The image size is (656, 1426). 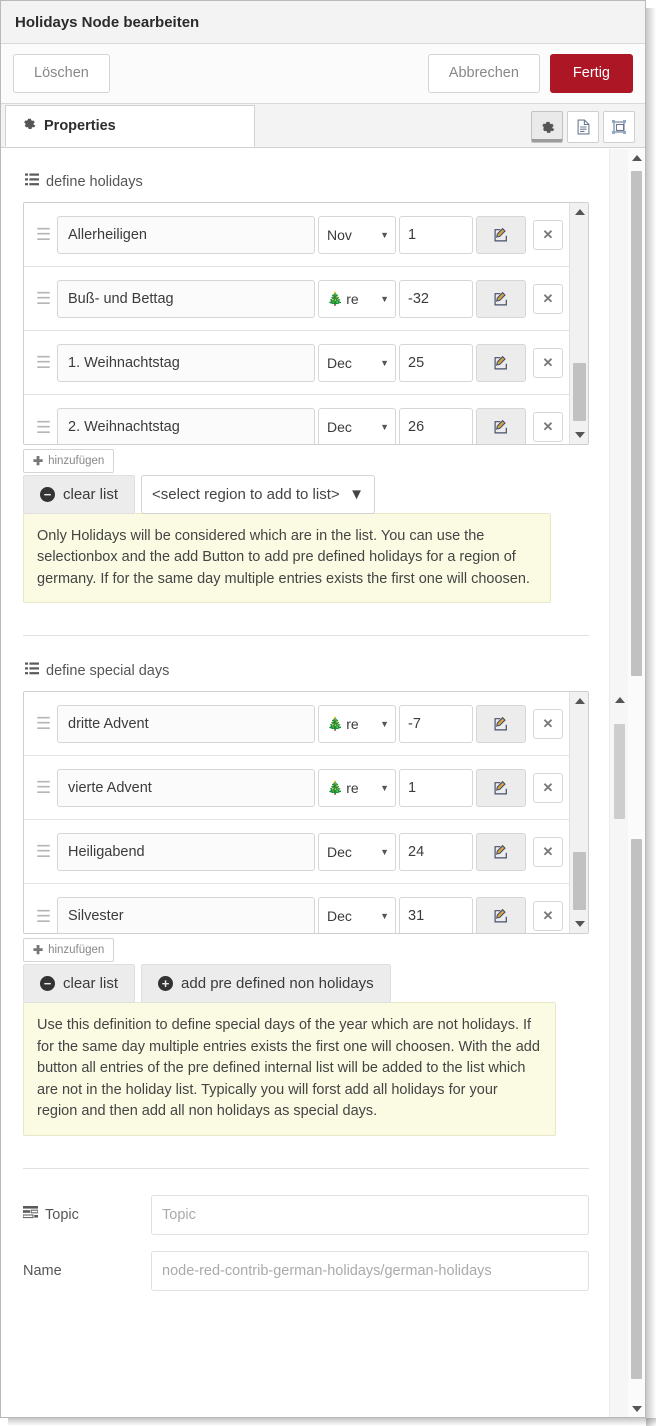 I want to click on special-days-add-button: ✚ hinzufügen, so click(x=69, y=950).